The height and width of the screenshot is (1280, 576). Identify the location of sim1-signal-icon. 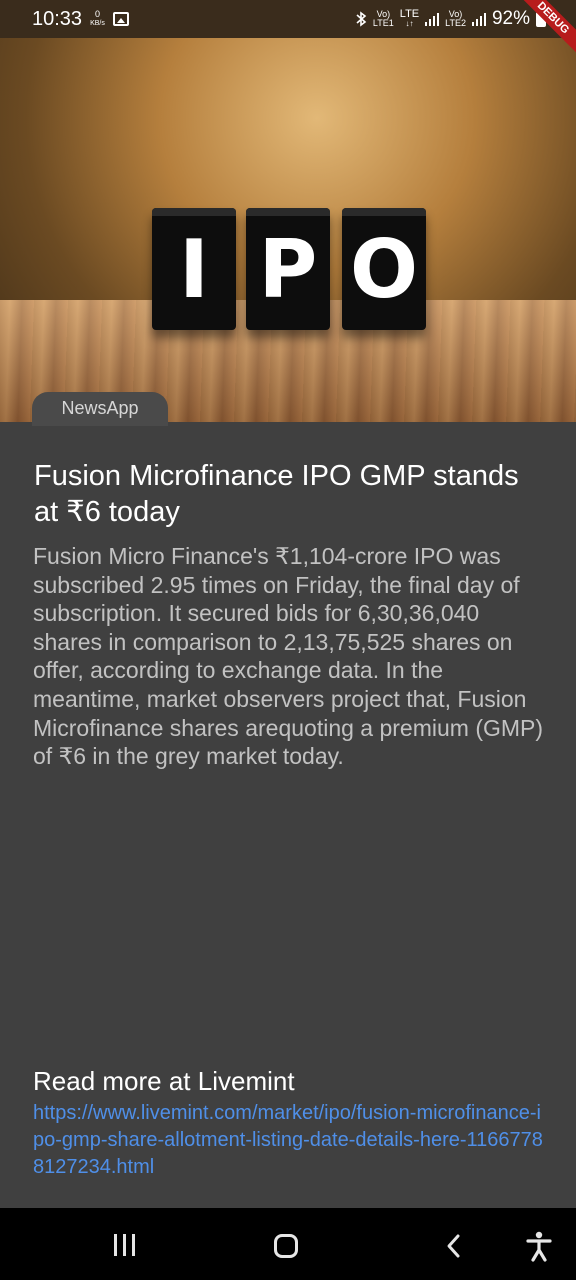
(432, 19).